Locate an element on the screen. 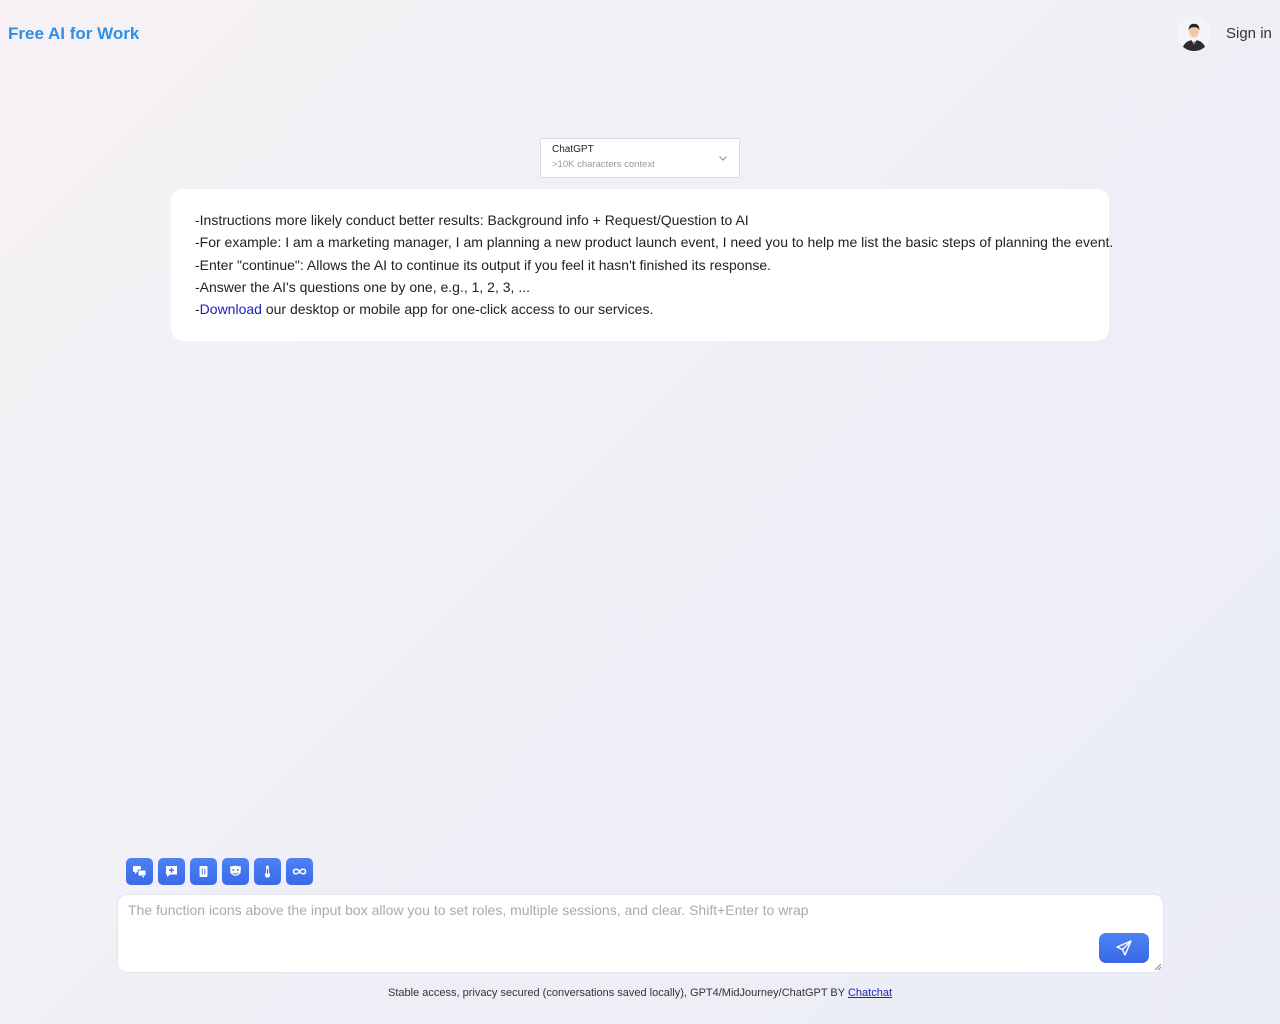 This screenshot has height=1024, width=1280. sessions-icon is located at coordinates (140, 872).